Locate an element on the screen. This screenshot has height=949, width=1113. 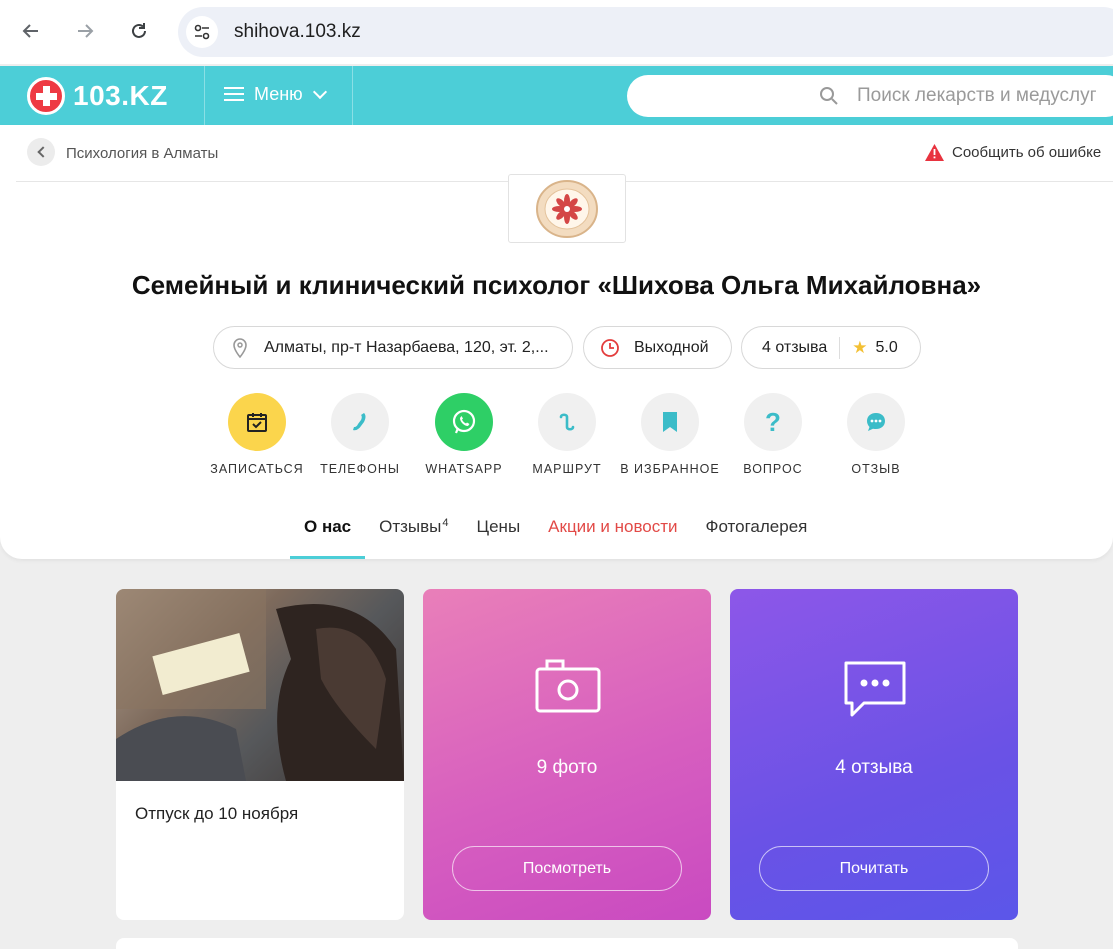
menu-button: Меню is located at coordinates (275, 94).